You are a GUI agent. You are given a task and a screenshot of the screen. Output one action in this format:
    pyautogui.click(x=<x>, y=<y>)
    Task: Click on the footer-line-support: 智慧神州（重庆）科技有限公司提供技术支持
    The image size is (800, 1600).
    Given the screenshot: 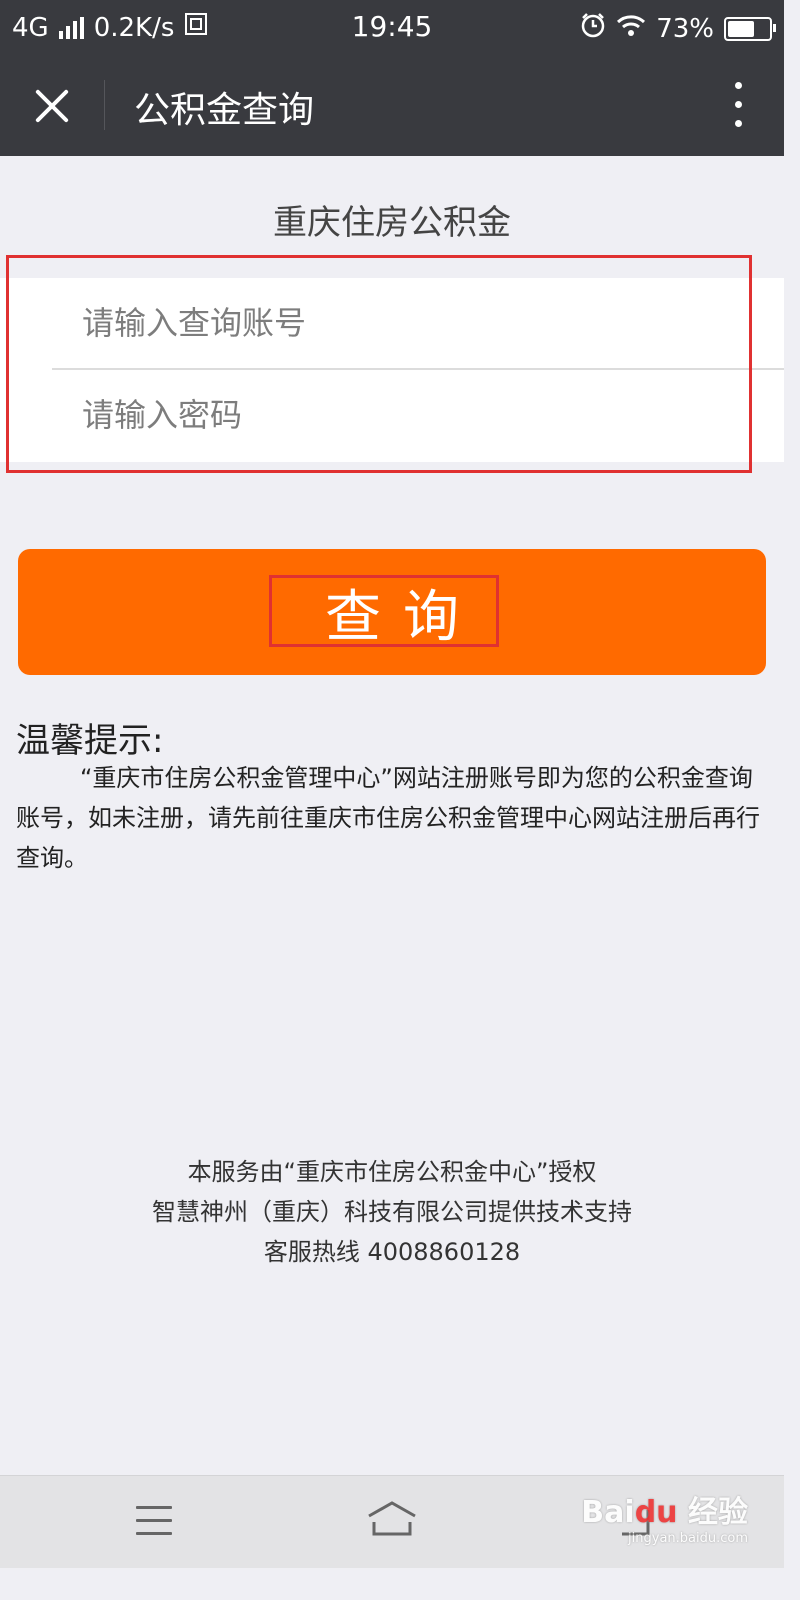 What is the action you would take?
    pyautogui.click(x=392, y=1212)
    